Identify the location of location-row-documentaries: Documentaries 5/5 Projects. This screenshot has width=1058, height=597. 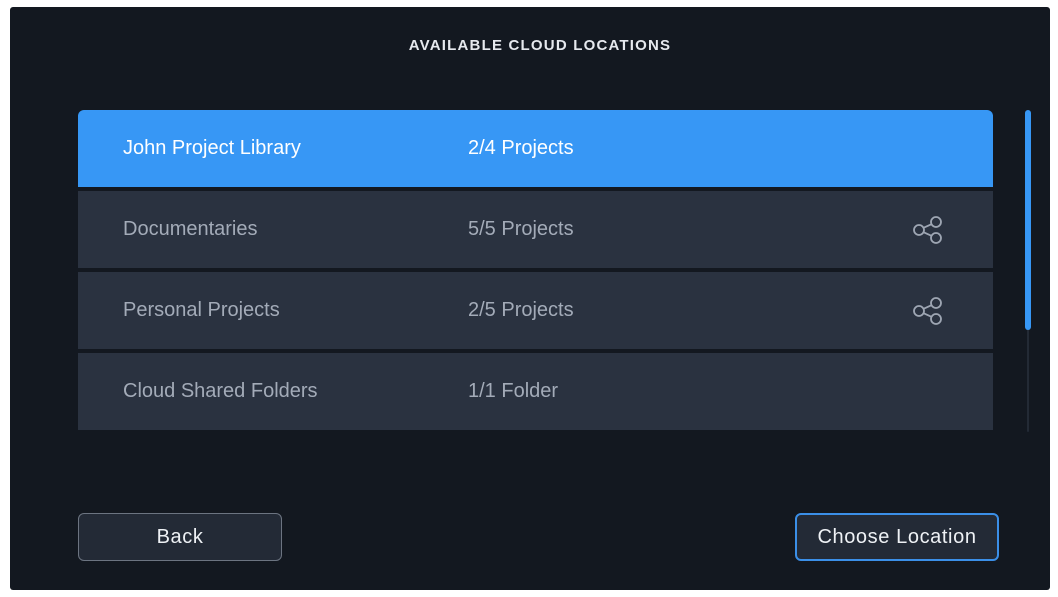
(535, 229).